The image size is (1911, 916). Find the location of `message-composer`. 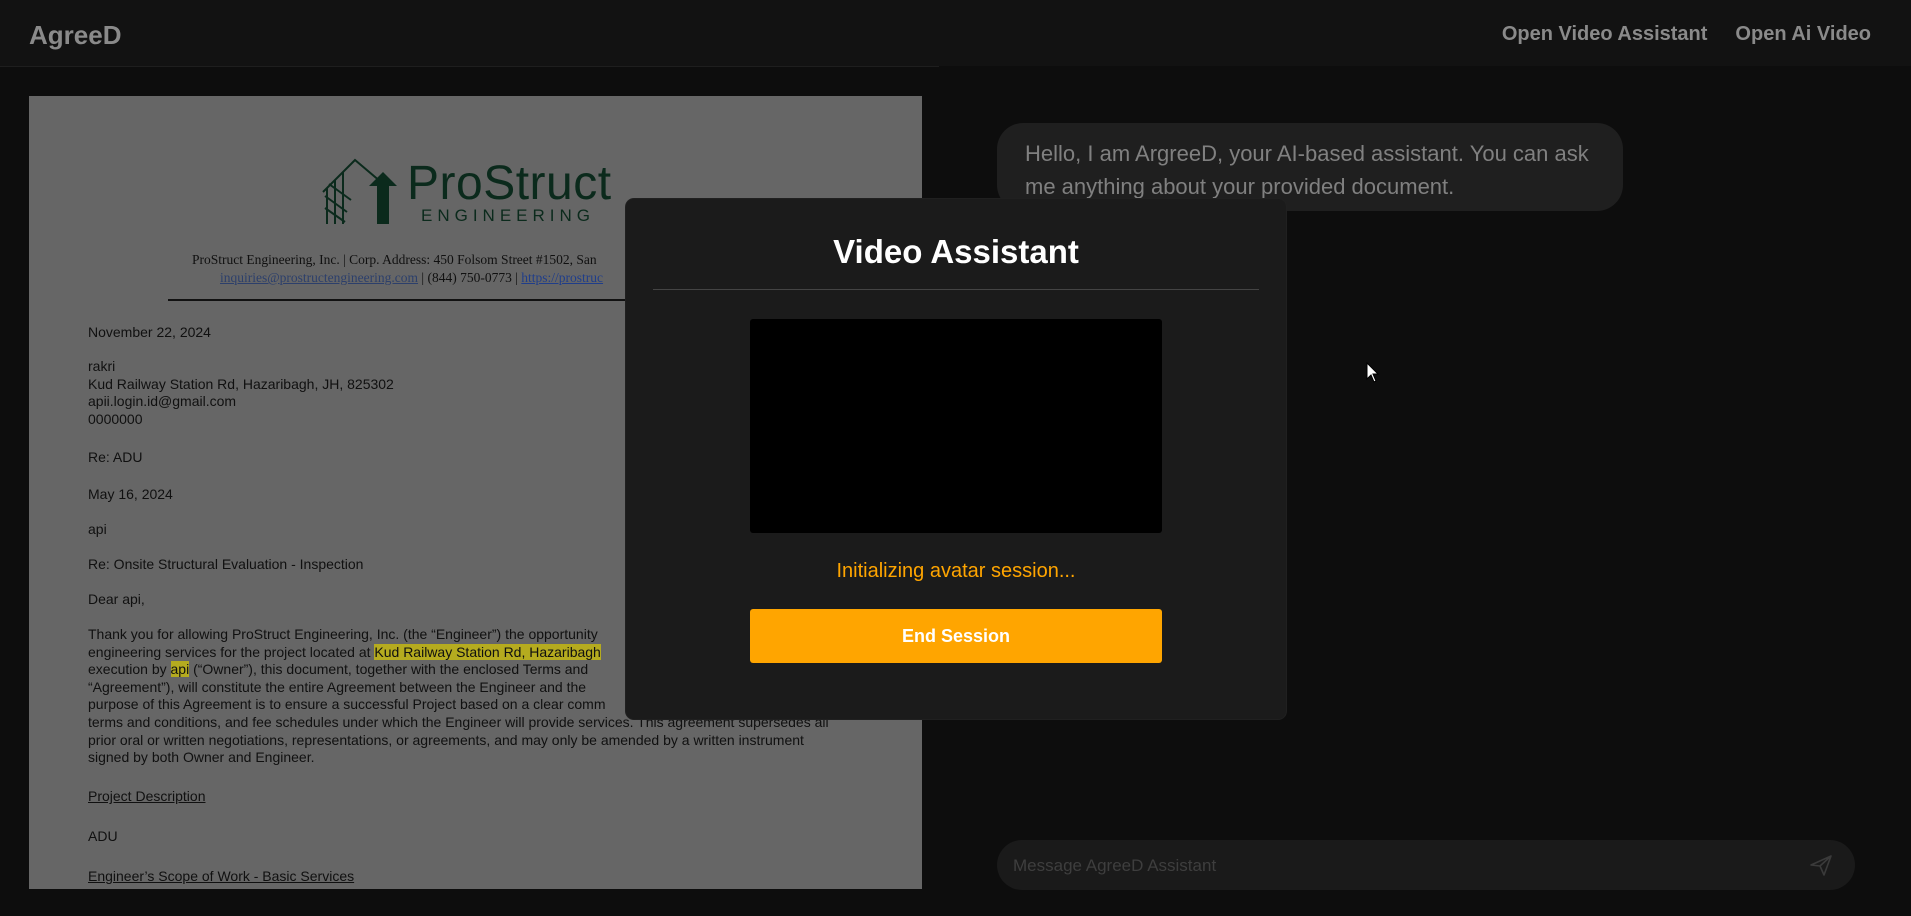

message-composer is located at coordinates (1426, 866).